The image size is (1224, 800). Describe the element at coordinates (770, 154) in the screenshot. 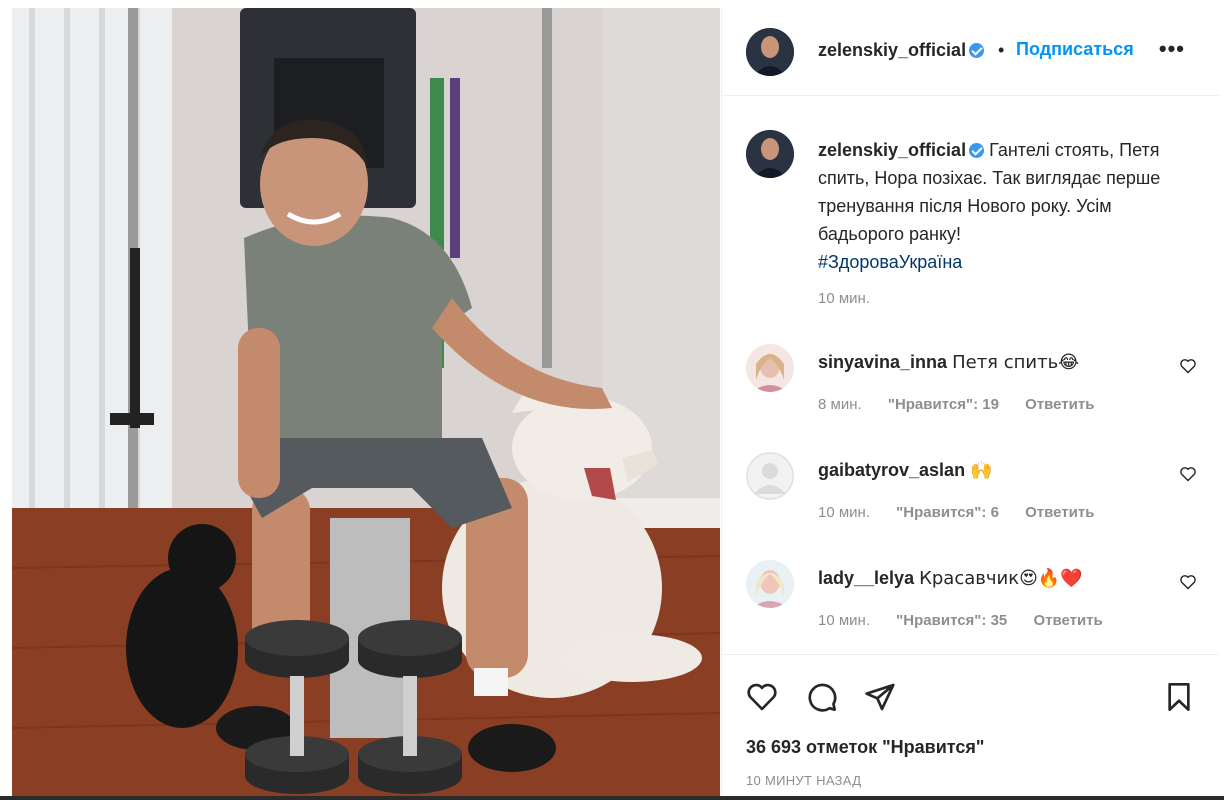

I see `caption-author-avatar` at that location.